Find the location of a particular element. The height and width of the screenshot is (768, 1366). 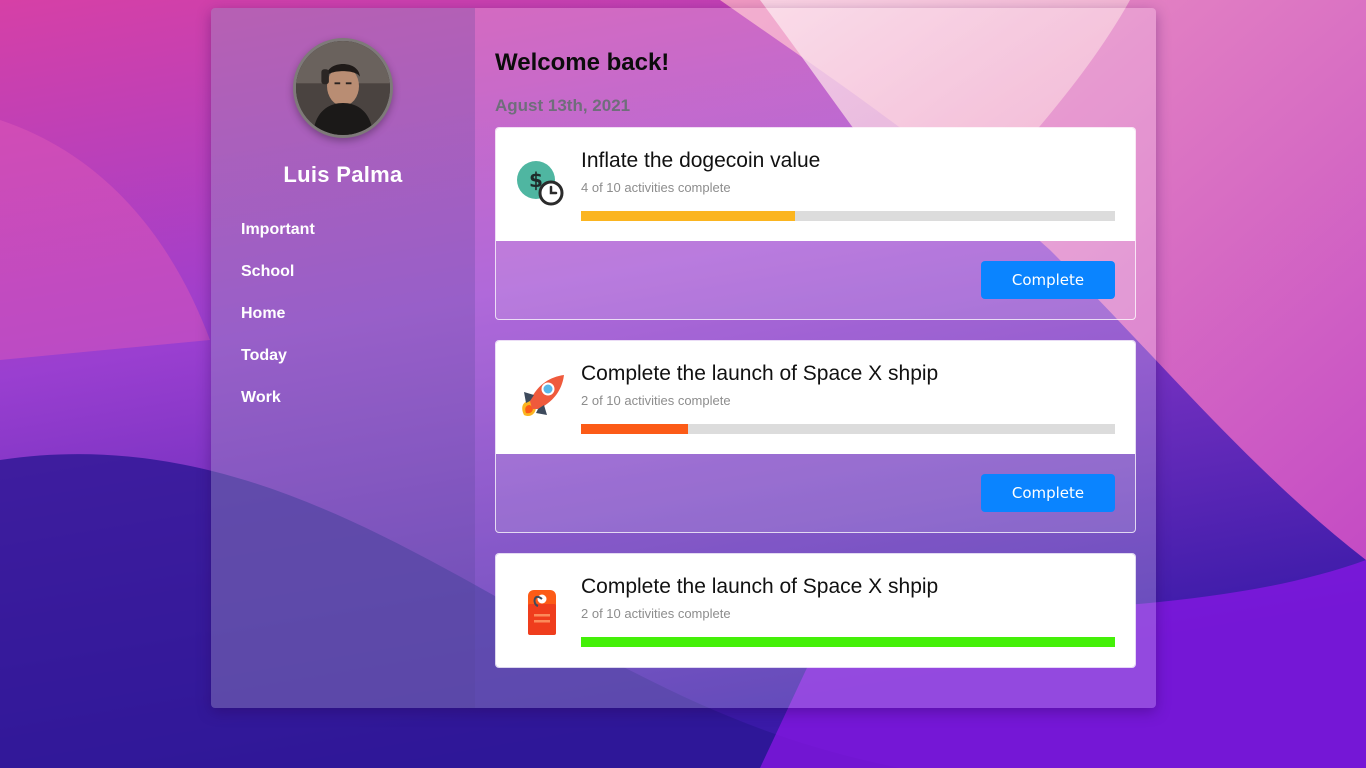

current-date: Agust 13th, 2021 is located at coordinates (563, 105).